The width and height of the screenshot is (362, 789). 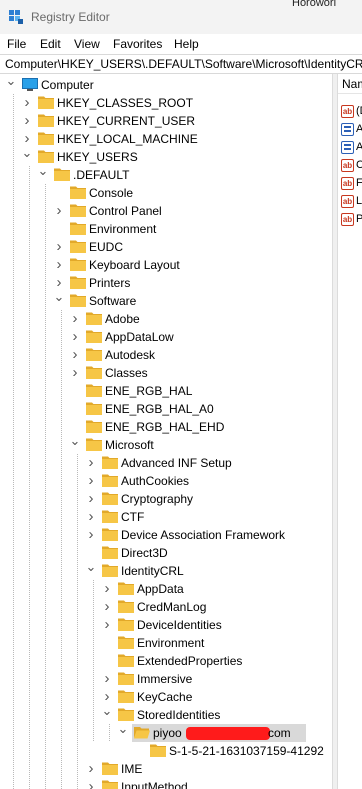 I want to click on tree-node-hkey-classes-root: › HKEY_CLASSES_ROOT, so click(x=176, y=103).